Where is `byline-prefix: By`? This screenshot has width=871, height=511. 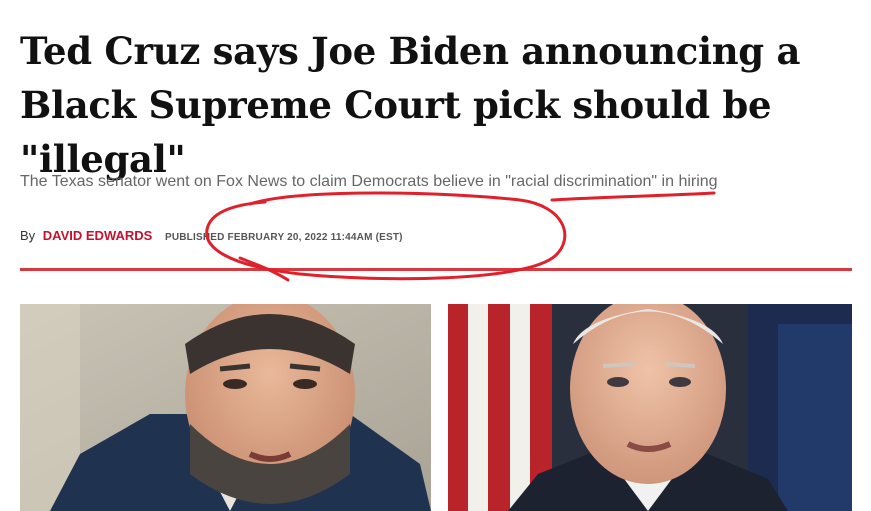
byline-prefix: By is located at coordinates (28, 235).